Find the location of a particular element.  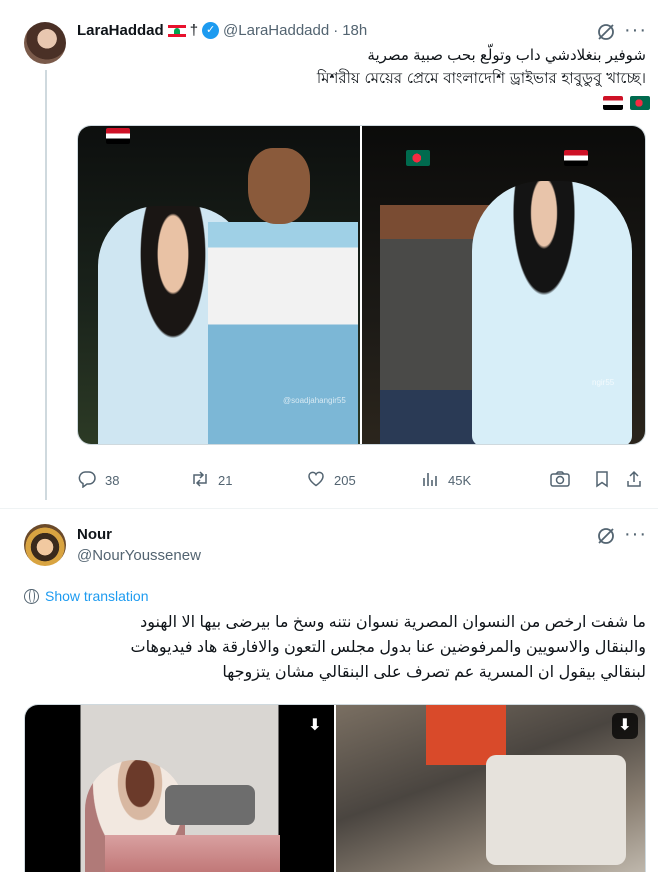

tweet-actions: 38 21 205 45K is located at coordinates (329, 480).